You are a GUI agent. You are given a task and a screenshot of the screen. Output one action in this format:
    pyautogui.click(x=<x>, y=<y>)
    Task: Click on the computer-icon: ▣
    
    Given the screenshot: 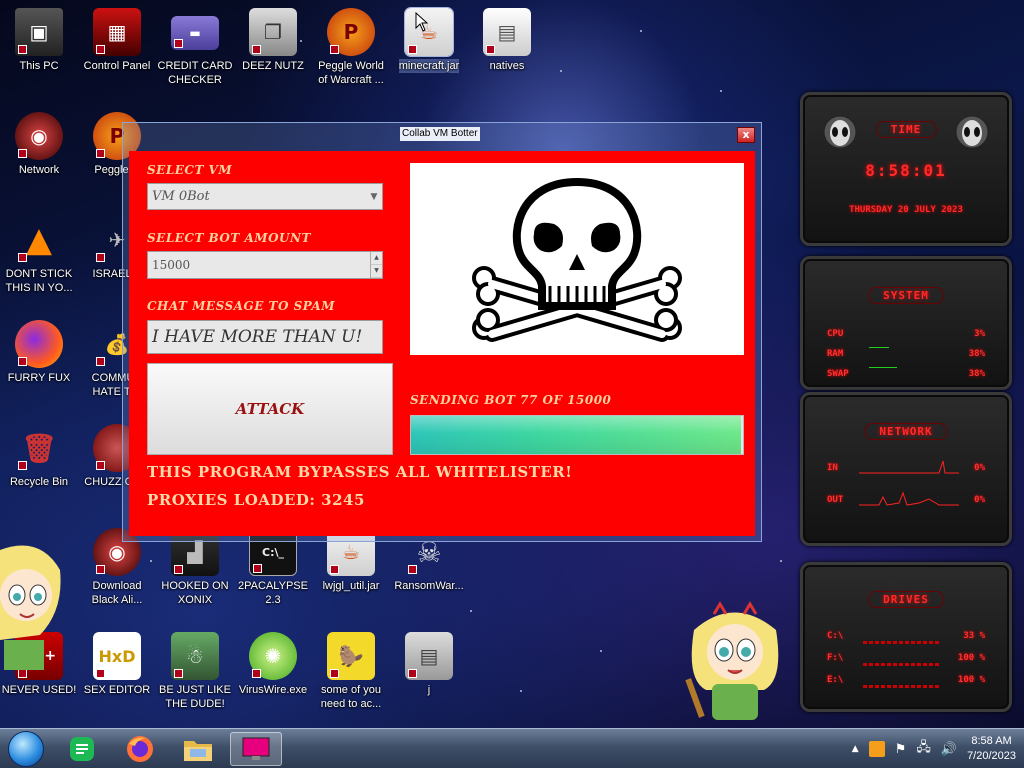 What is the action you would take?
    pyautogui.click(x=39, y=32)
    